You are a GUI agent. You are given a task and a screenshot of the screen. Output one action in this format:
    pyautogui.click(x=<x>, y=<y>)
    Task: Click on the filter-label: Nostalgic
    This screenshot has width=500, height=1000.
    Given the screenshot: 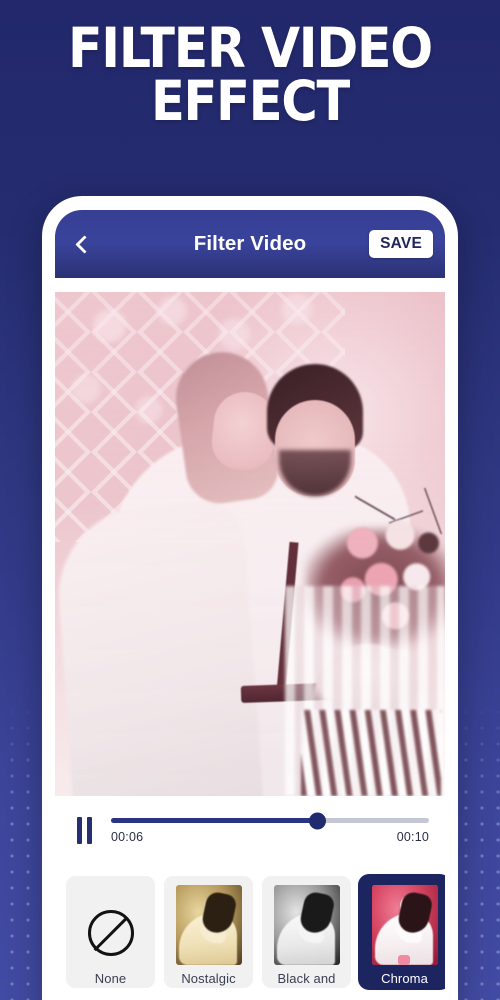 What is the action you would take?
    pyautogui.click(x=208, y=978)
    